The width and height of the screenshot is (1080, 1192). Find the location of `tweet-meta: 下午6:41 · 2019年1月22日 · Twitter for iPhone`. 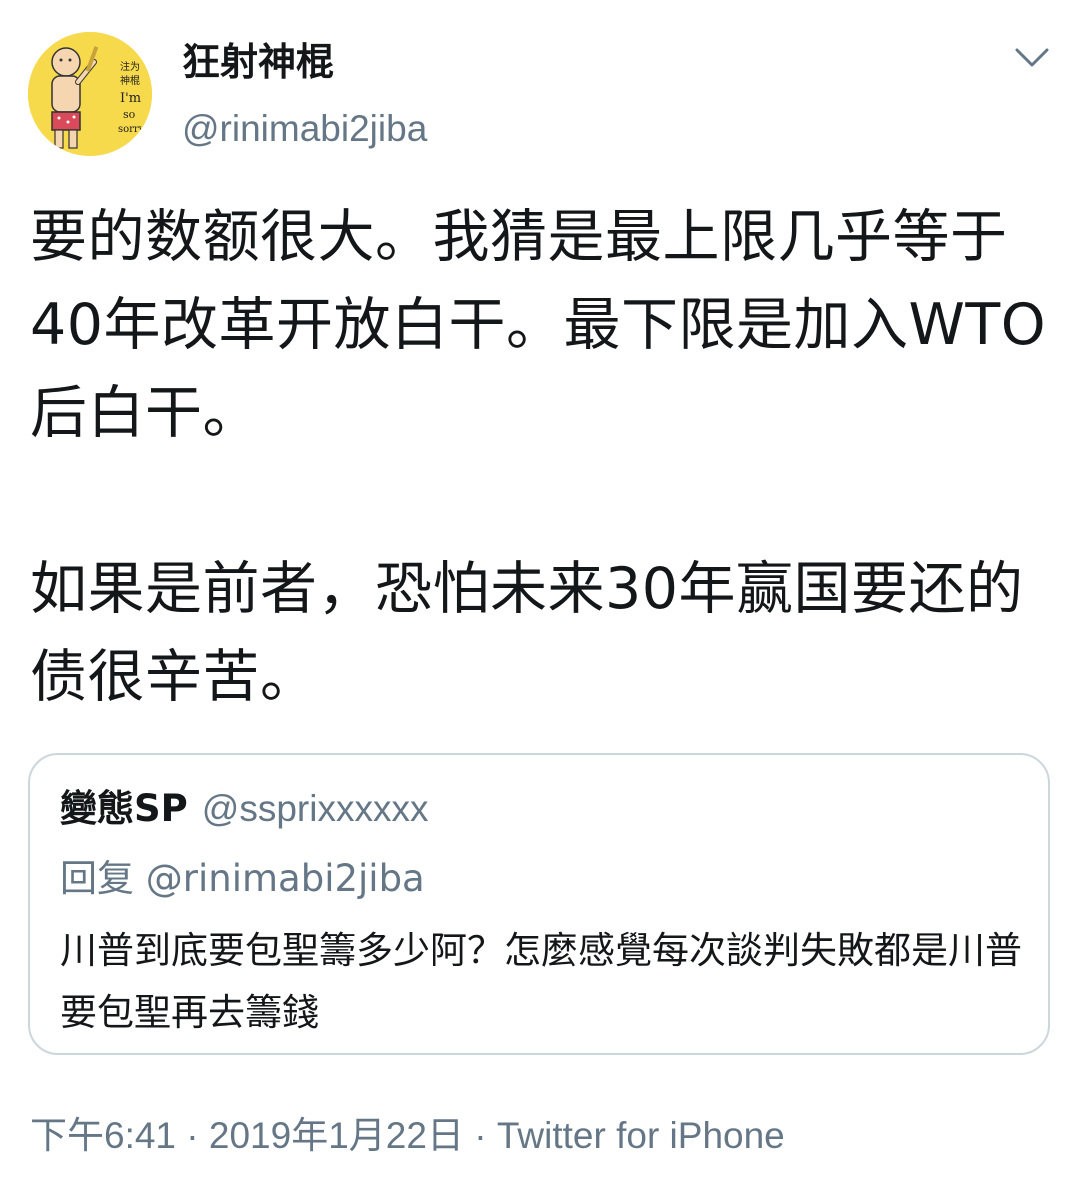

tweet-meta: 下午6:41 · 2019年1月22日 · Twitter for iPhone is located at coordinates (407, 1136).